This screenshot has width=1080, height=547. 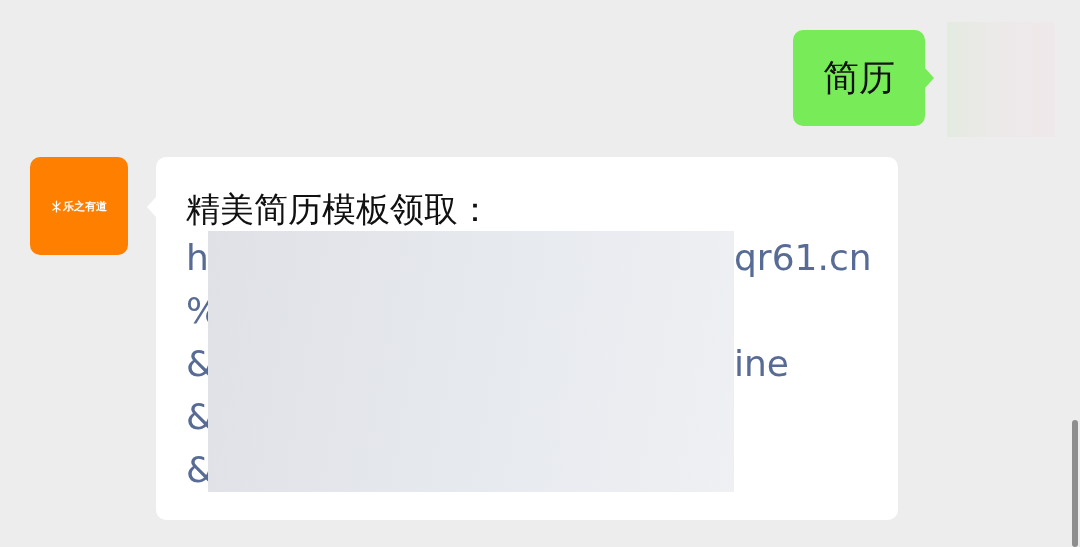 I want to click on message-bubble: 简历, so click(x=859, y=78).